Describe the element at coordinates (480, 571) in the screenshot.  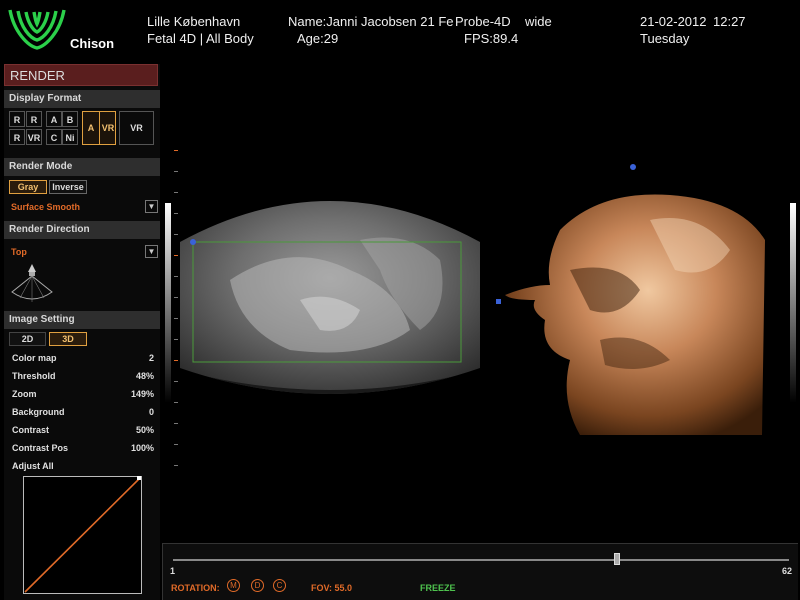
I see `cine-bar: 1 62 ROTATION: M D C FOV: 55.0 FREEZE` at that location.